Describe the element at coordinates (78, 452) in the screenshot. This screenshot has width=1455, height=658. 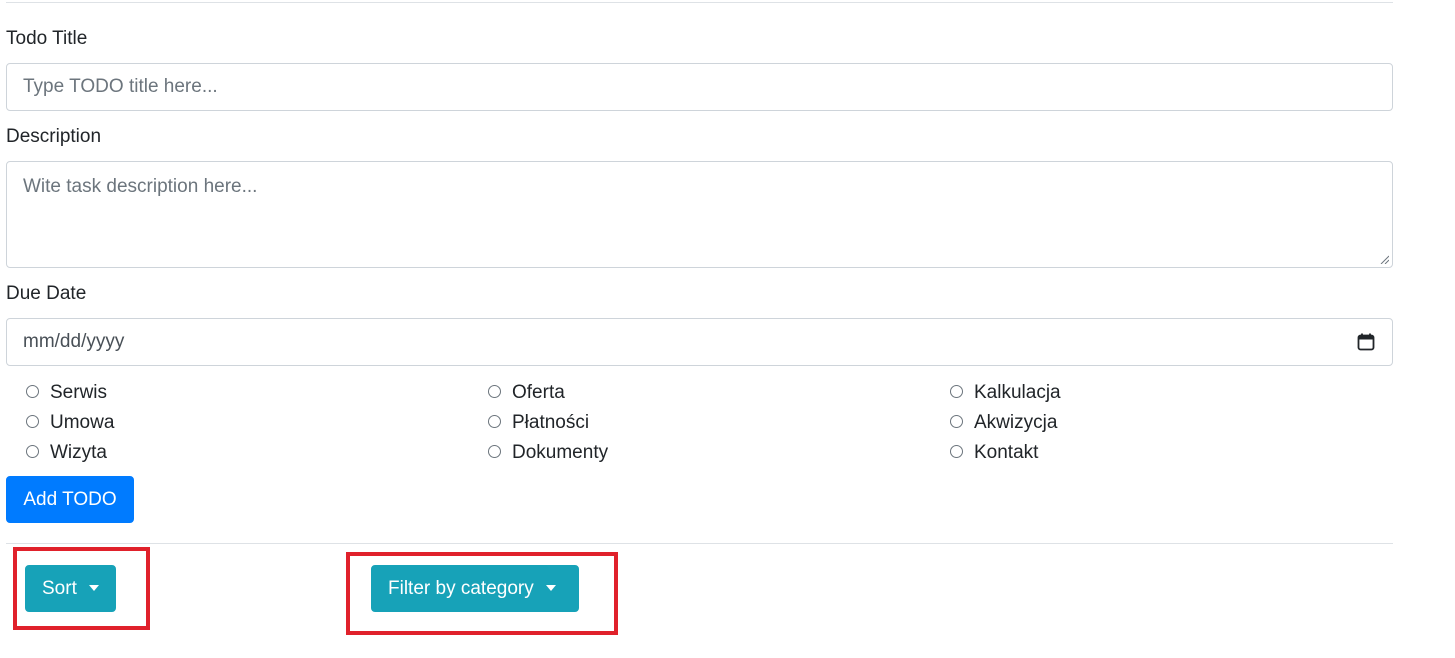
I see `category-label: Wizyta` at that location.